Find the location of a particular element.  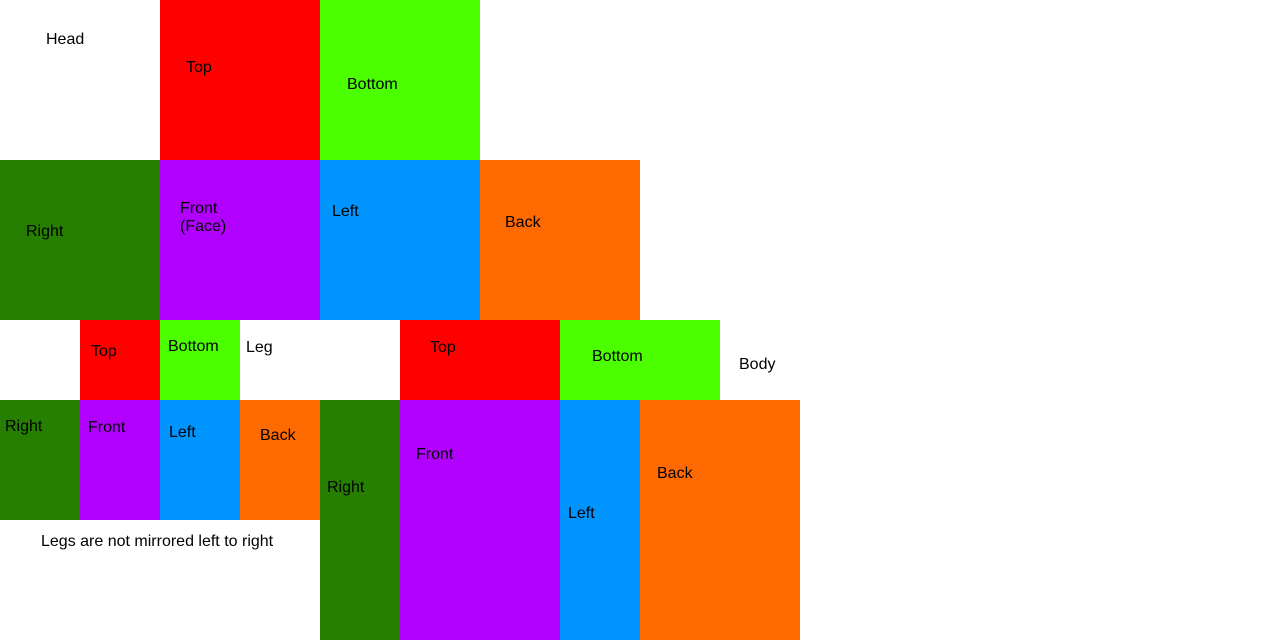

head-bottom-label: Bottom is located at coordinates (372, 84).